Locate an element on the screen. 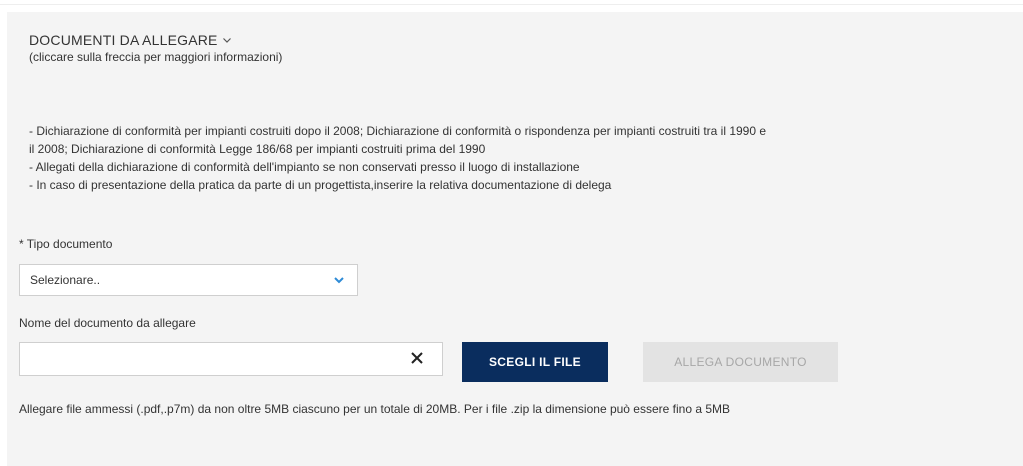 The width and height of the screenshot is (1023, 466). doc-type-label: * Tipo documento is located at coordinates (66, 244).